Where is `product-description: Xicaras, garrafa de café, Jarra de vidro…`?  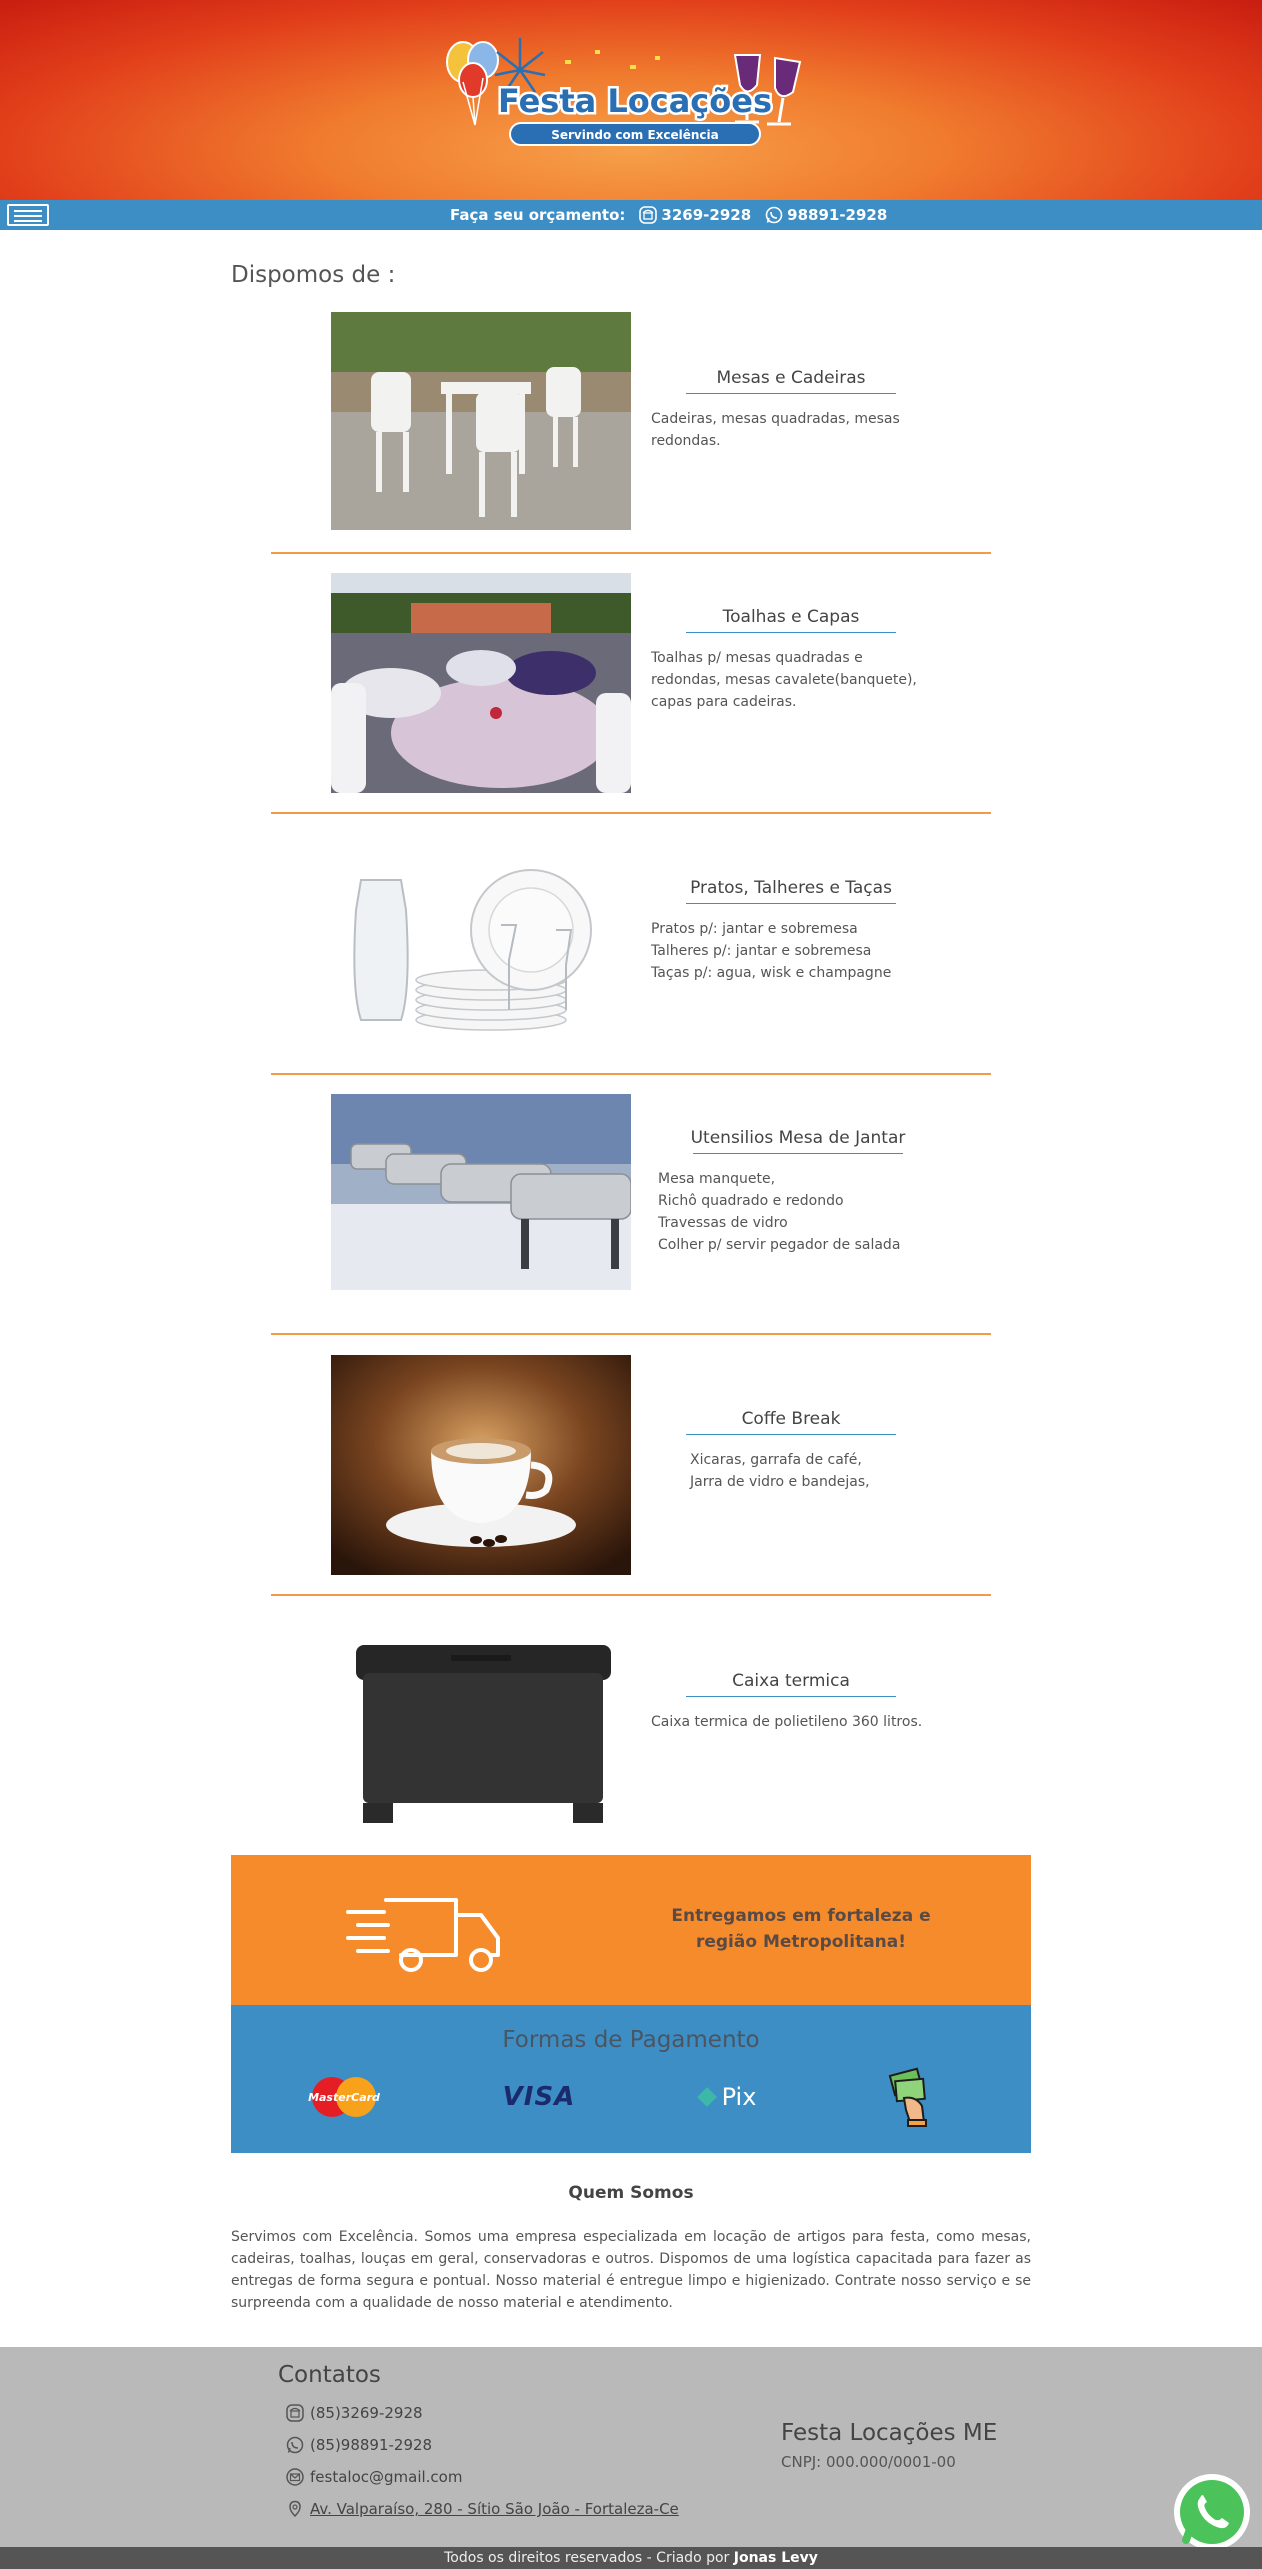
product-description: Xicaras, garrafa de café, Jarra de vidro… is located at coordinates (780, 1471).